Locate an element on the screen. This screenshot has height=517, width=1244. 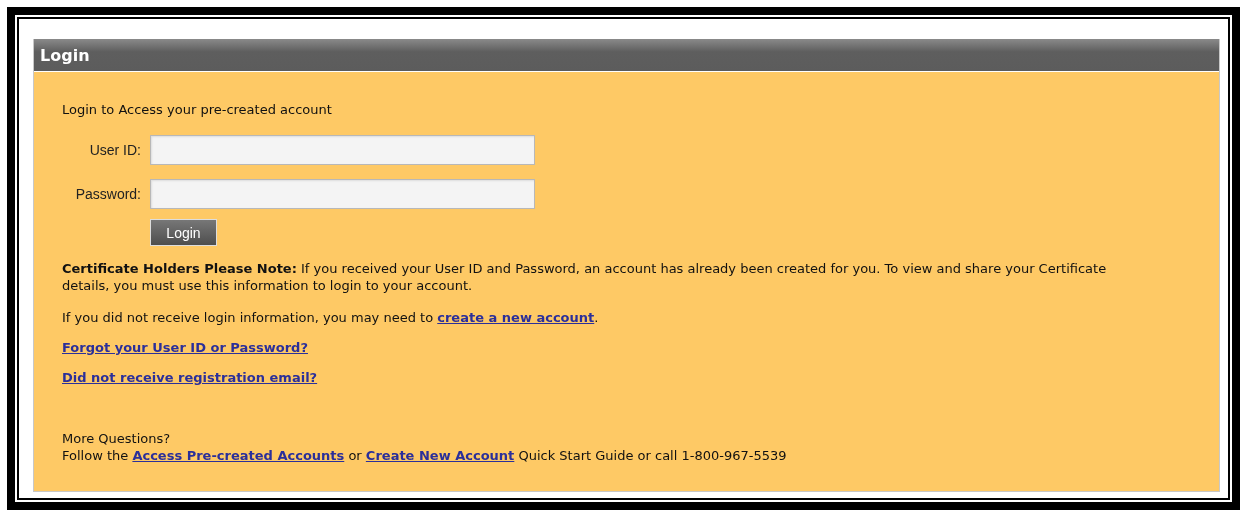
guide-link: Access Pre-created Accounts is located at coordinates (238, 455).